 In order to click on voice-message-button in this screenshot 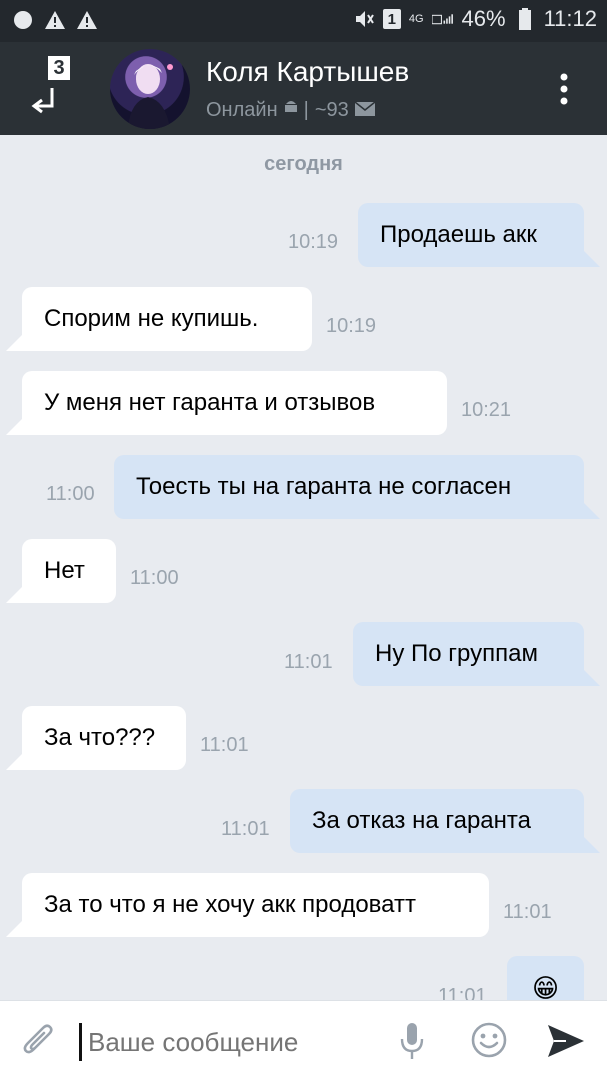, I will do `click(412, 1041)`.